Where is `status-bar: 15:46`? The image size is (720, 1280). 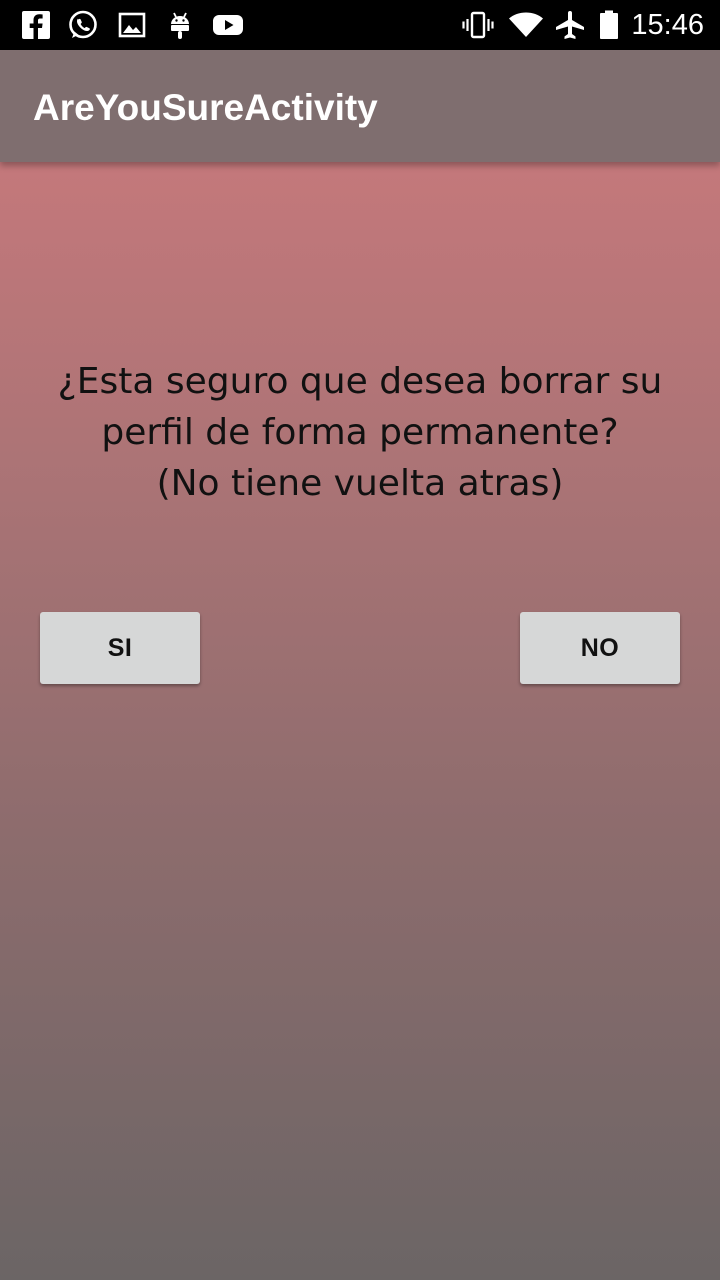
status-bar: 15:46 is located at coordinates (360, 25).